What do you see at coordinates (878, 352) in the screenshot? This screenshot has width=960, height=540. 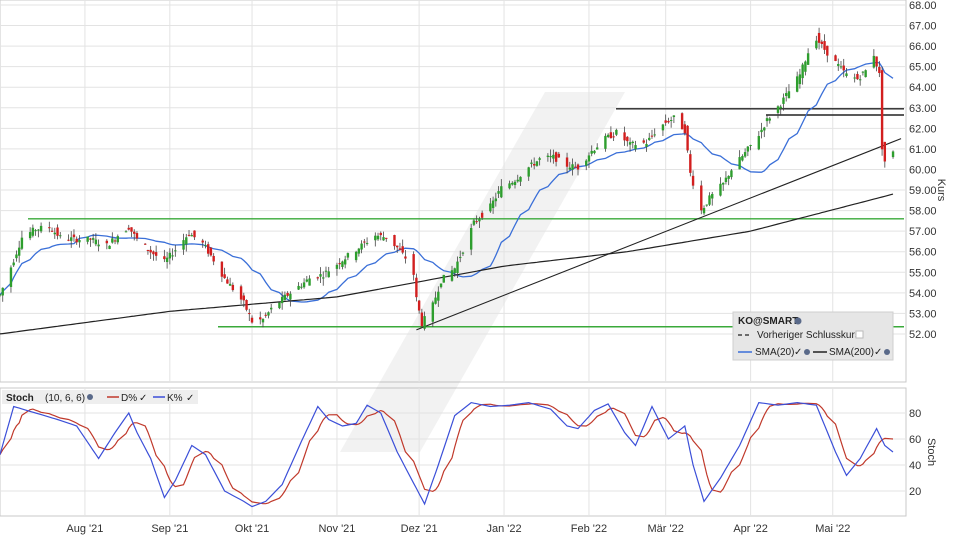 I see `sma200-check-icon: ✓` at bounding box center [878, 352].